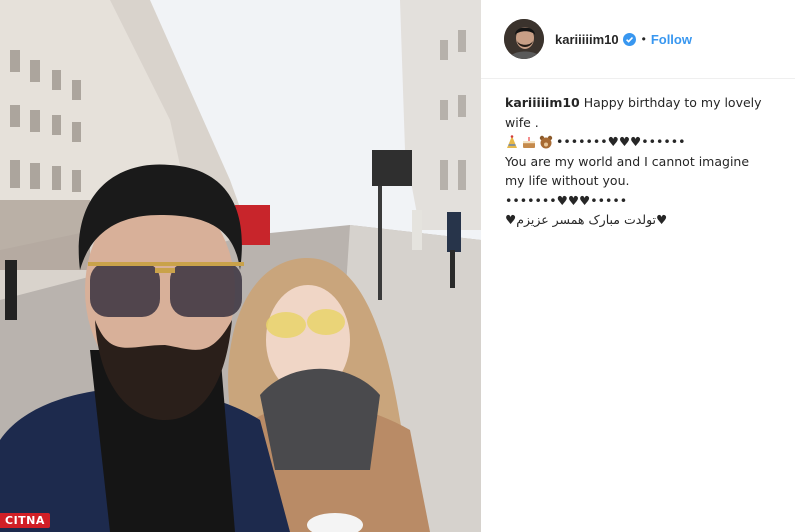  Describe the element at coordinates (25, 520) in the screenshot. I see `citna-watermark-logo: CITNA` at that location.